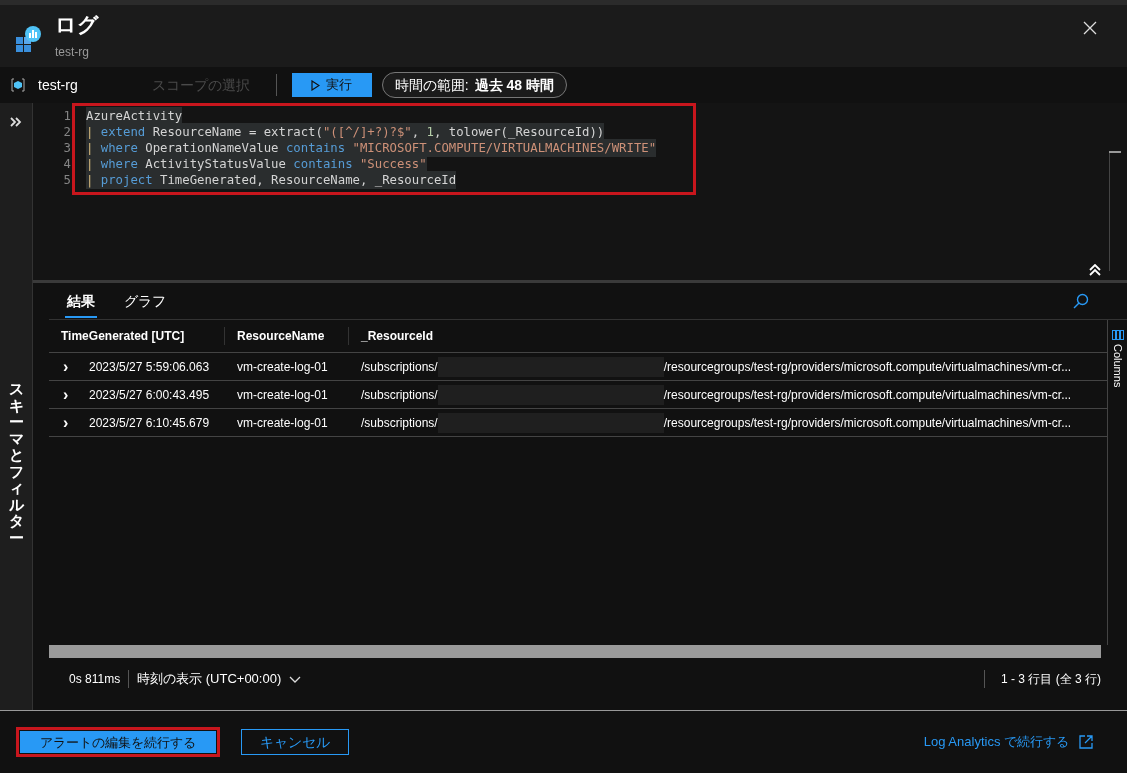 This screenshot has height=773, width=1127. Describe the element at coordinates (58, 85) in the screenshot. I see `scope-name: test-rg` at that location.